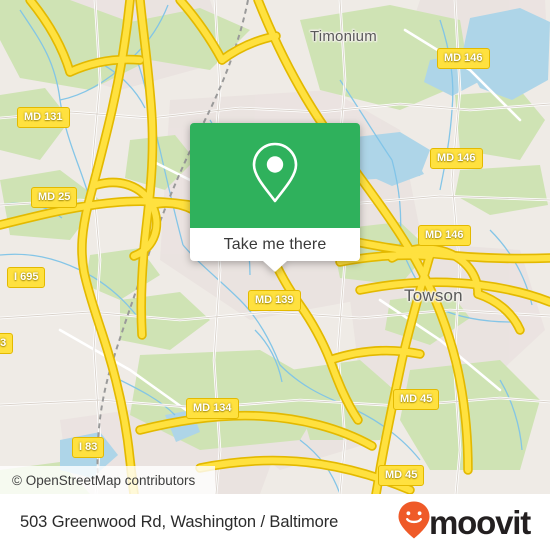 This screenshot has height=550, width=550. Describe the element at coordinates (212, 408) in the screenshot. I see `route-shield-md-134: MD 134` at that location.